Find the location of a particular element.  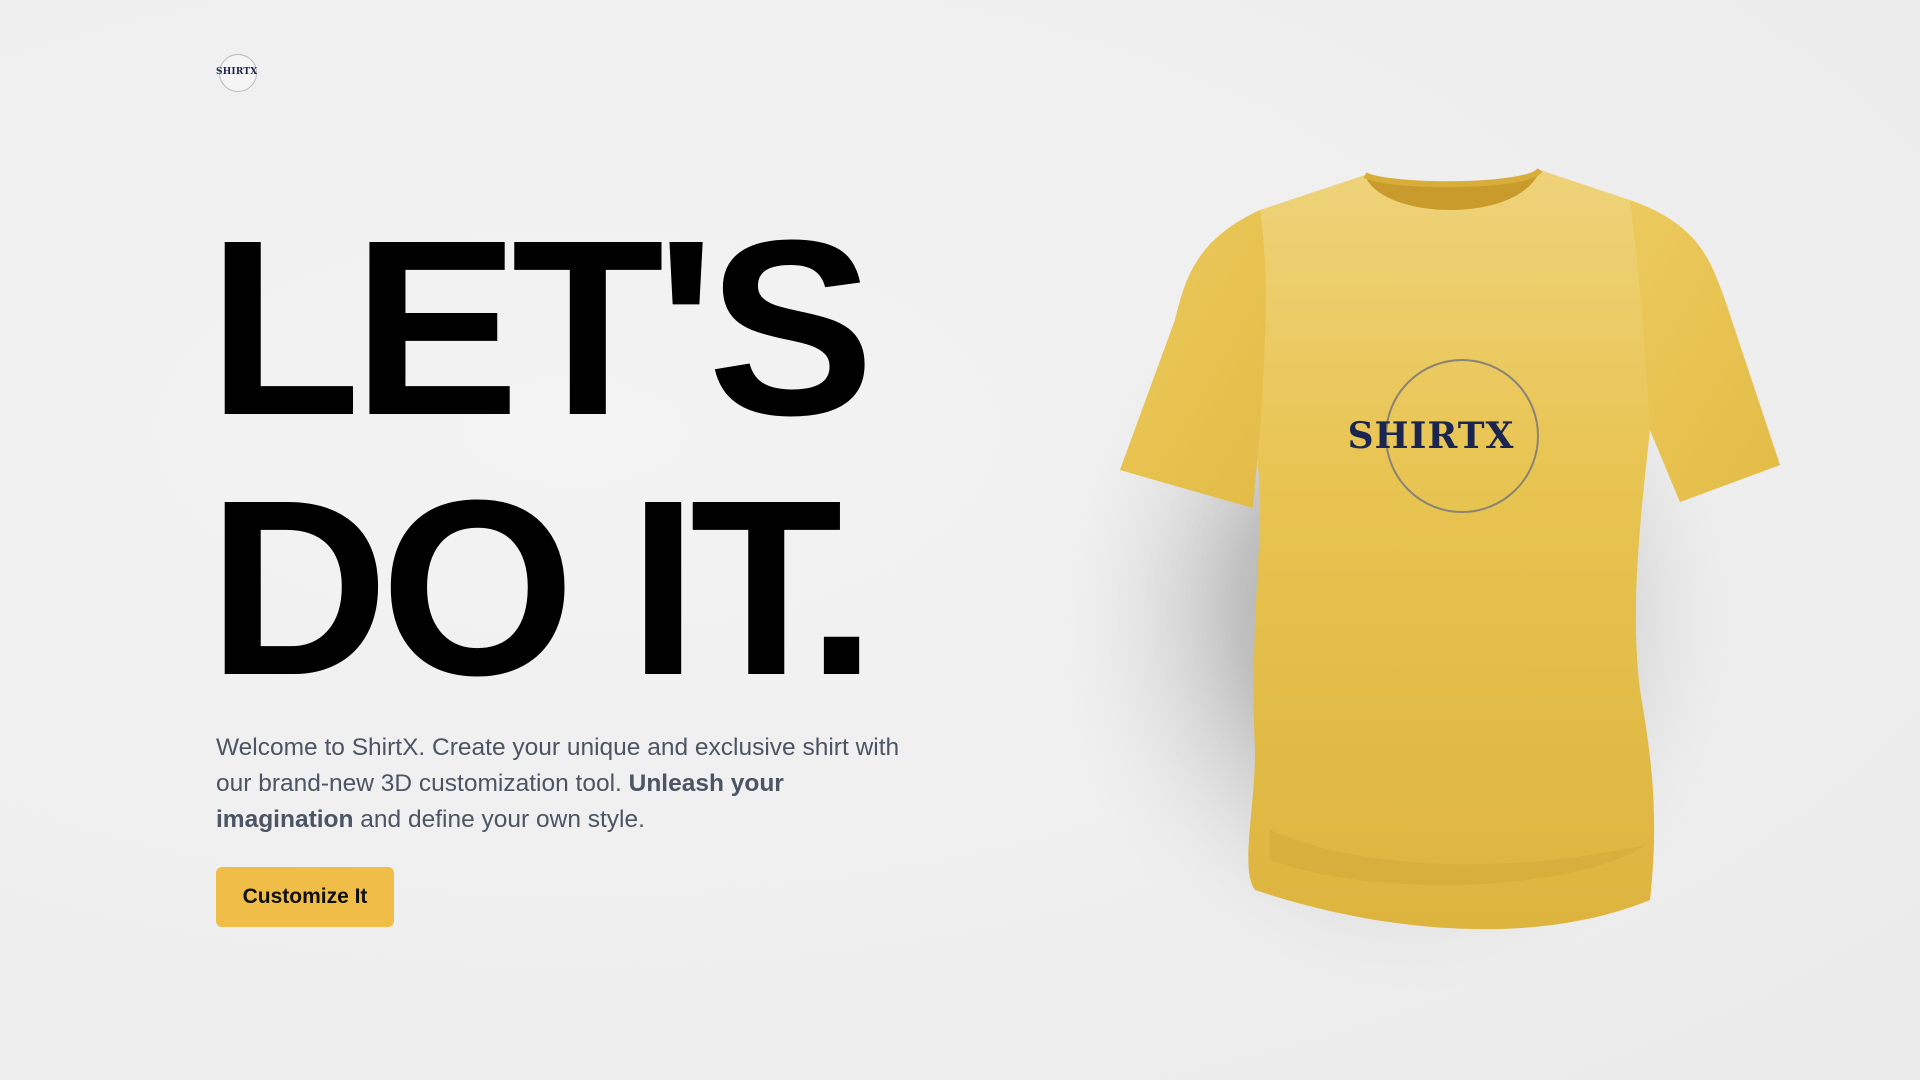

print-text: SHIRTX is located at coordinates (1431, 436).